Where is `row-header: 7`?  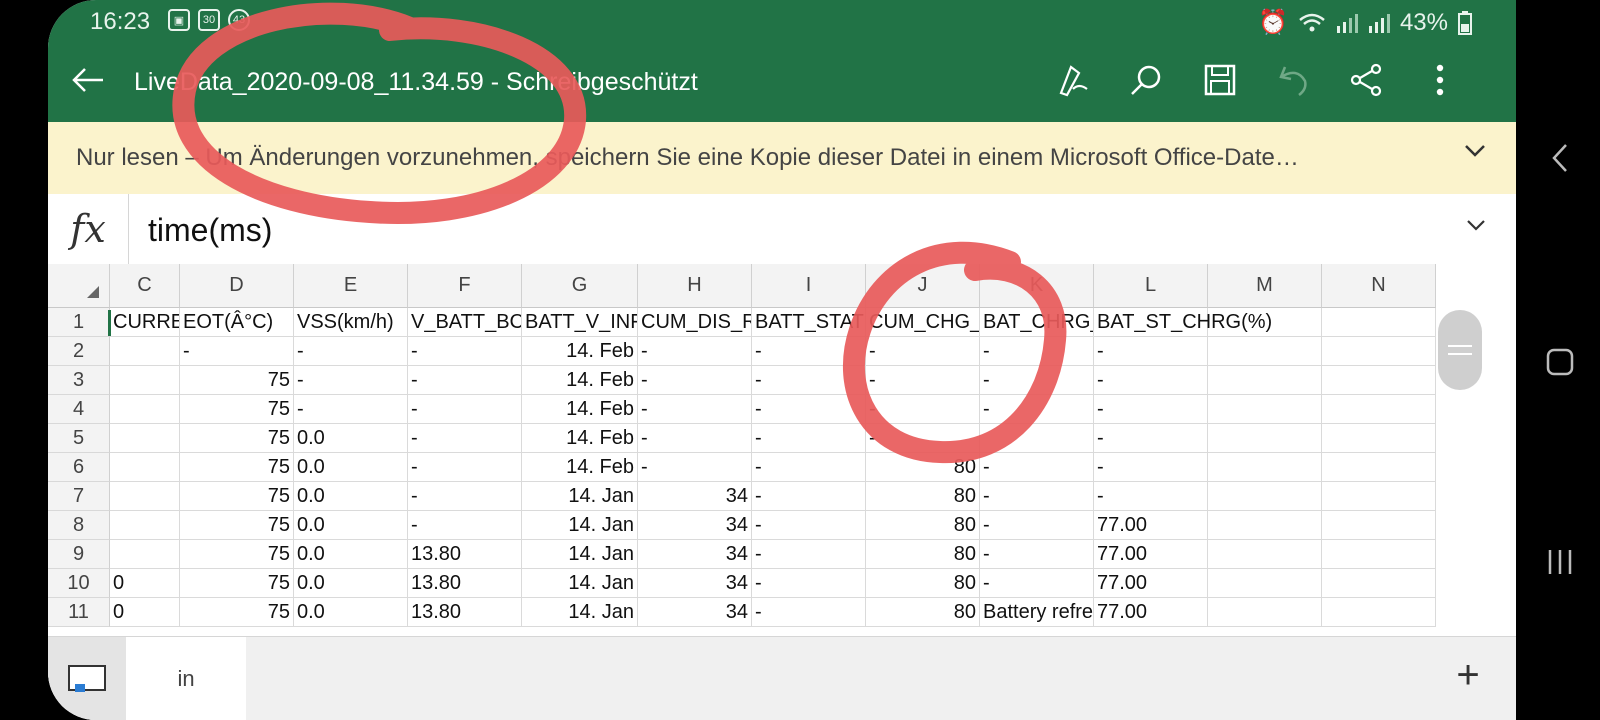
row-header: 7 is located at coordinates (79, 496).